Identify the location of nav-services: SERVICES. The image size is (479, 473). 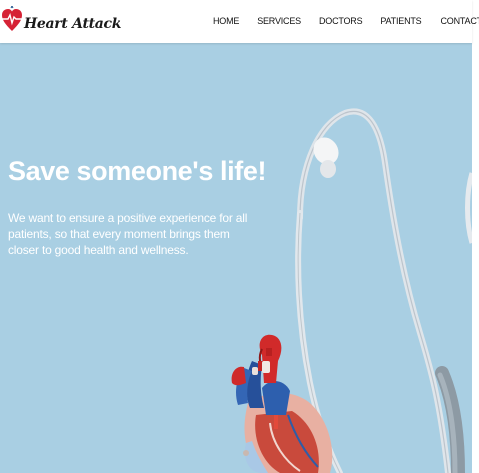
(279, 21).